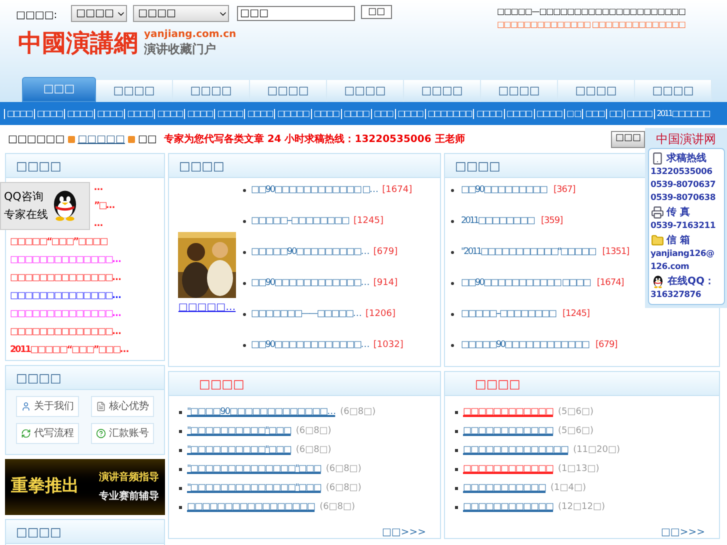  Describe the element at coordinates (615, 114) in the screenshot. I see `sub-nav-link: □□` at that location.